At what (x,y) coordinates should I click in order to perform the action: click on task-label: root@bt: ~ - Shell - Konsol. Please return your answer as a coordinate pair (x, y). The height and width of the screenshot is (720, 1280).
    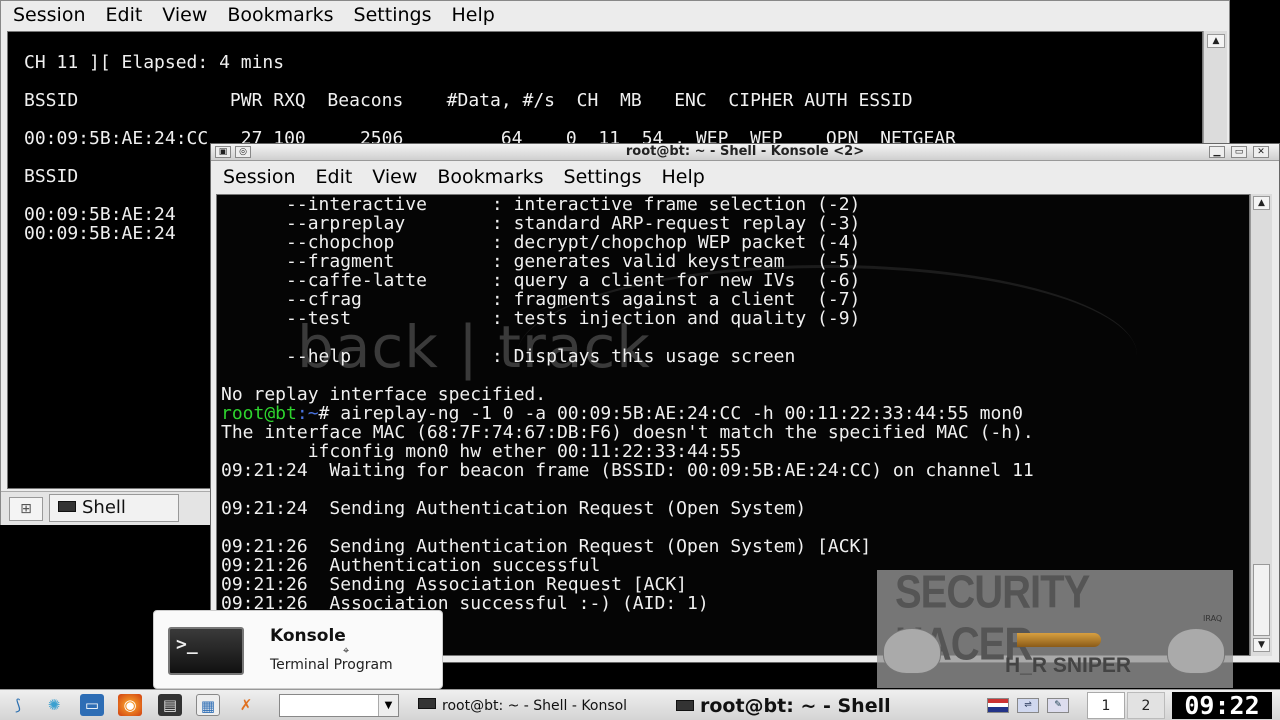
    Looking at the image, I should click on (535, 706).